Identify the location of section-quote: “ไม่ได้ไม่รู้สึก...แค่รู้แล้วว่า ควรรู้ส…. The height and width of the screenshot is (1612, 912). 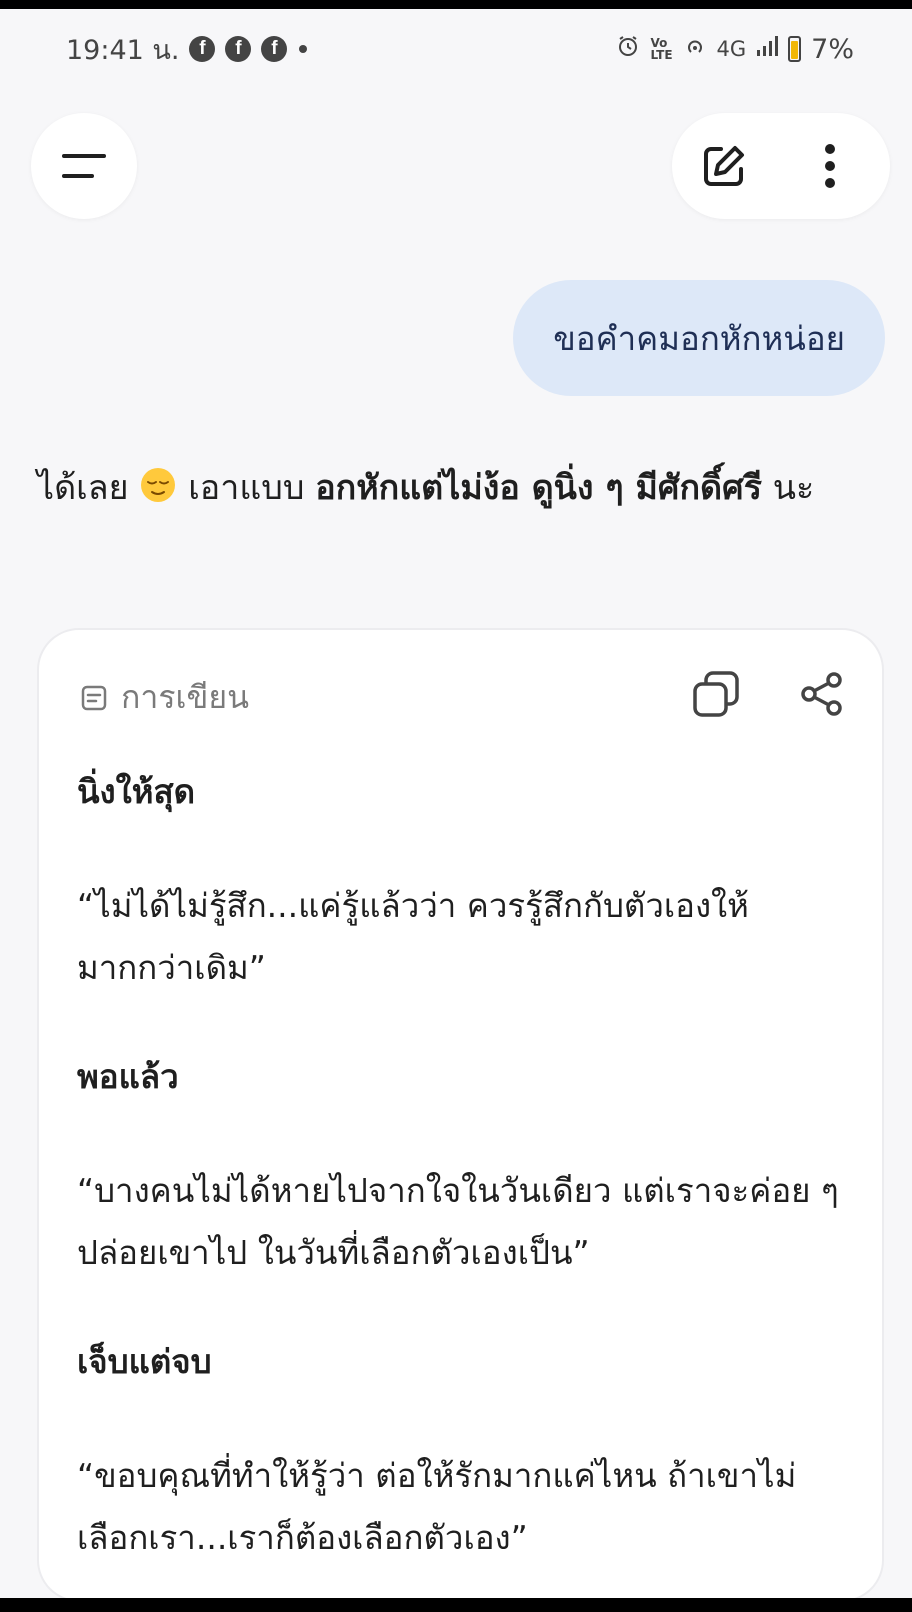
(413, 936).